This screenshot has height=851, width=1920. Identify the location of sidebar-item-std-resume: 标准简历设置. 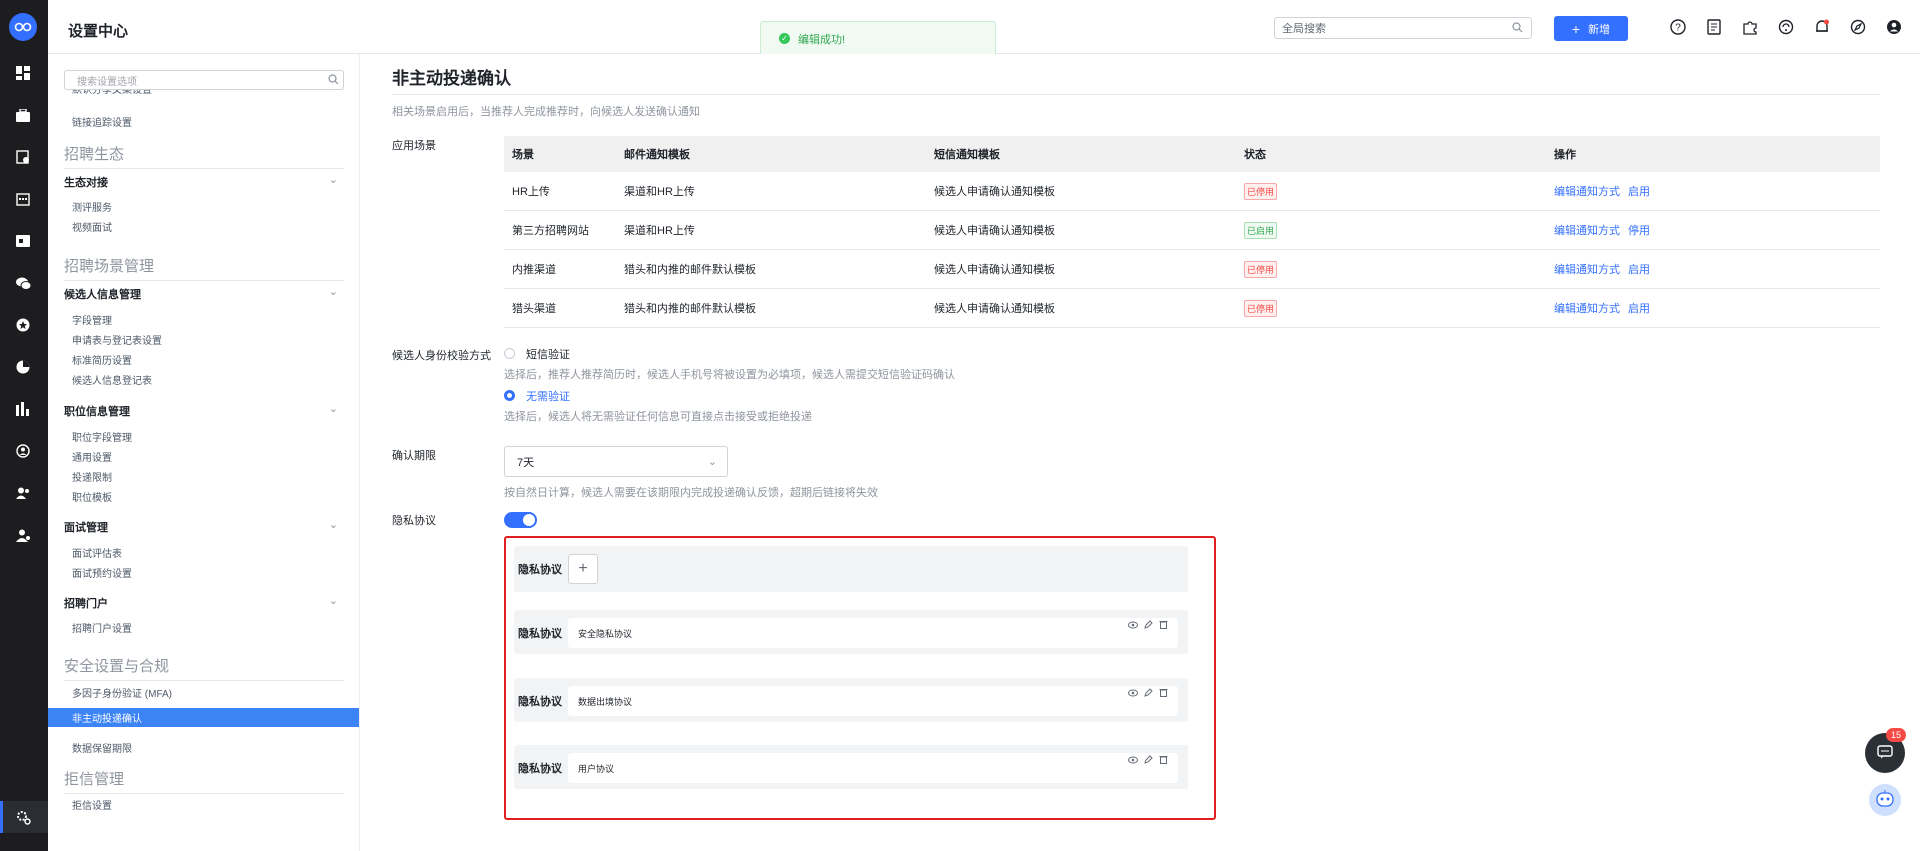
(102, 359).